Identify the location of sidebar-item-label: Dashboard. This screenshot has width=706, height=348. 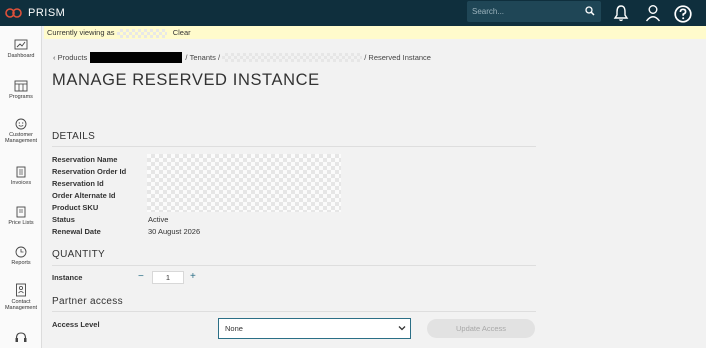
(21, 56).